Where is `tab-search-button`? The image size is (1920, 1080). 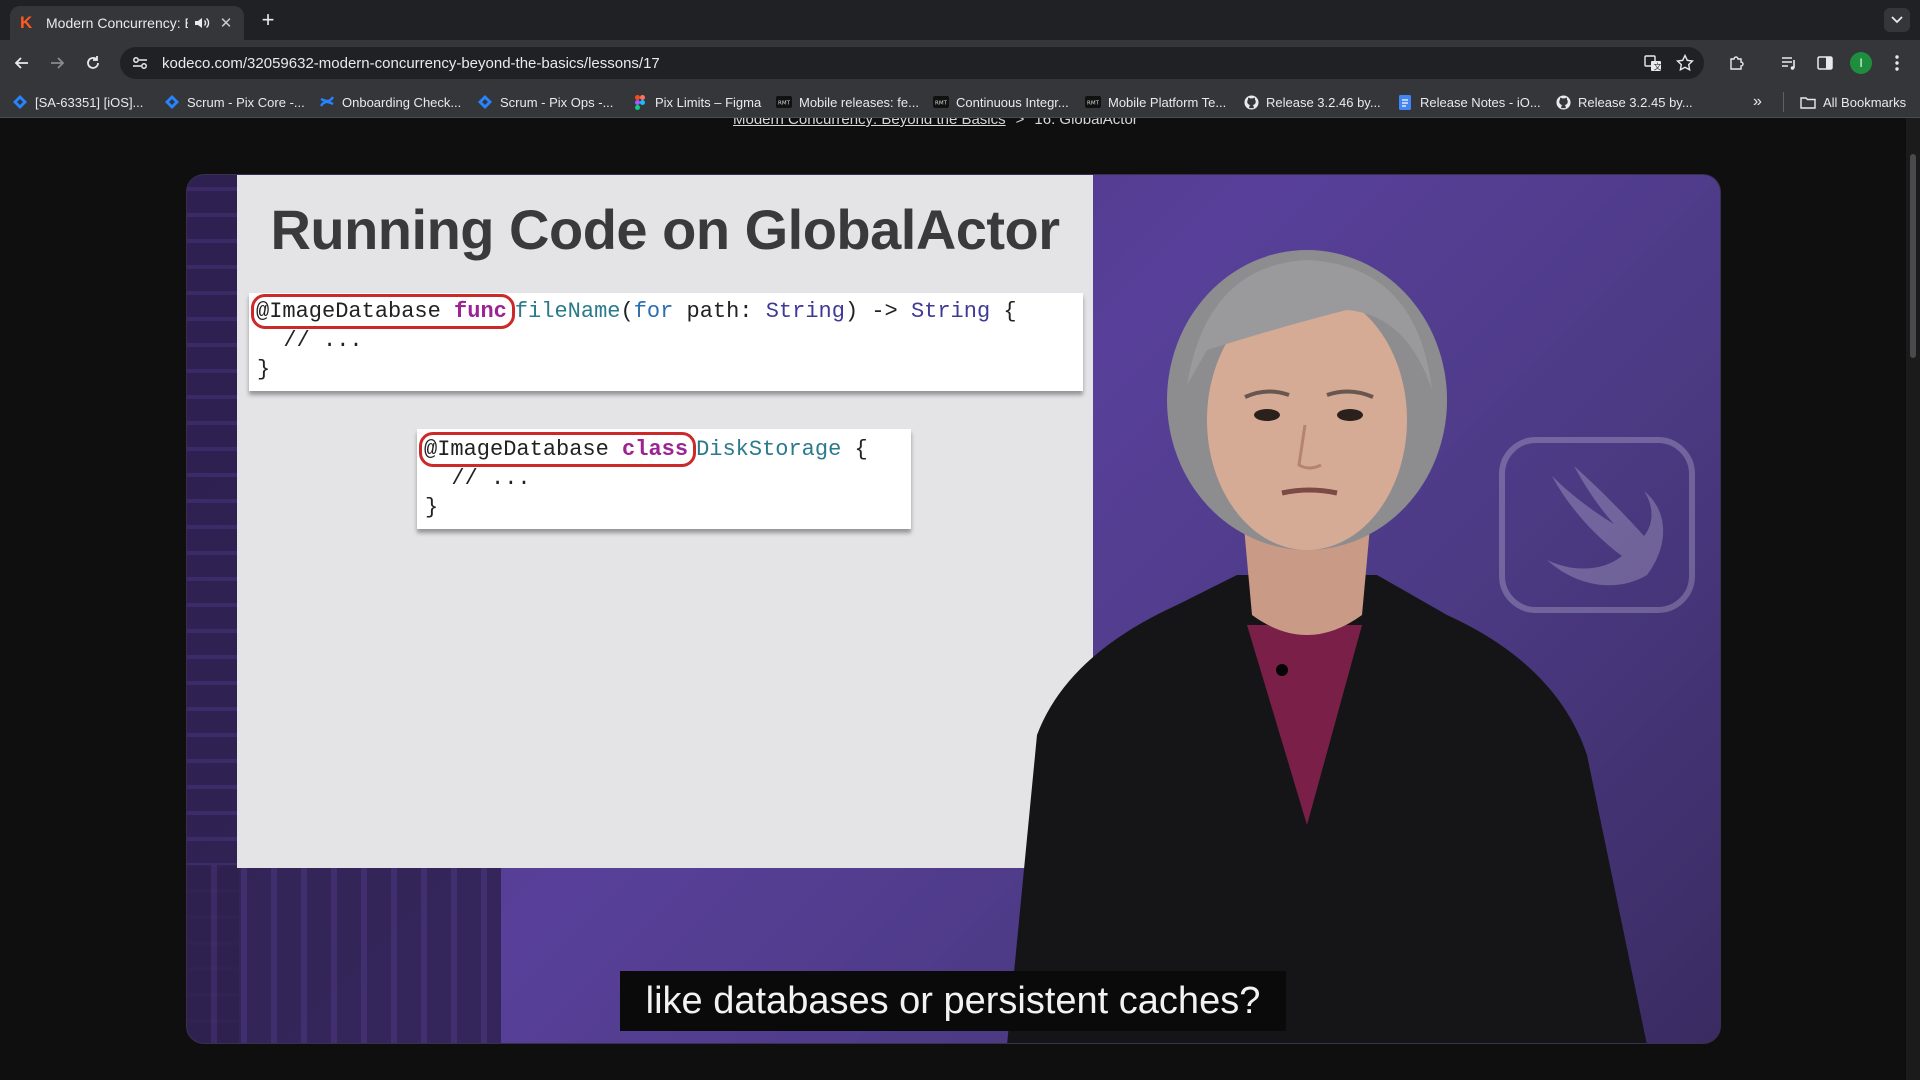 tab-search-button is located at coordinates (1897, 20).